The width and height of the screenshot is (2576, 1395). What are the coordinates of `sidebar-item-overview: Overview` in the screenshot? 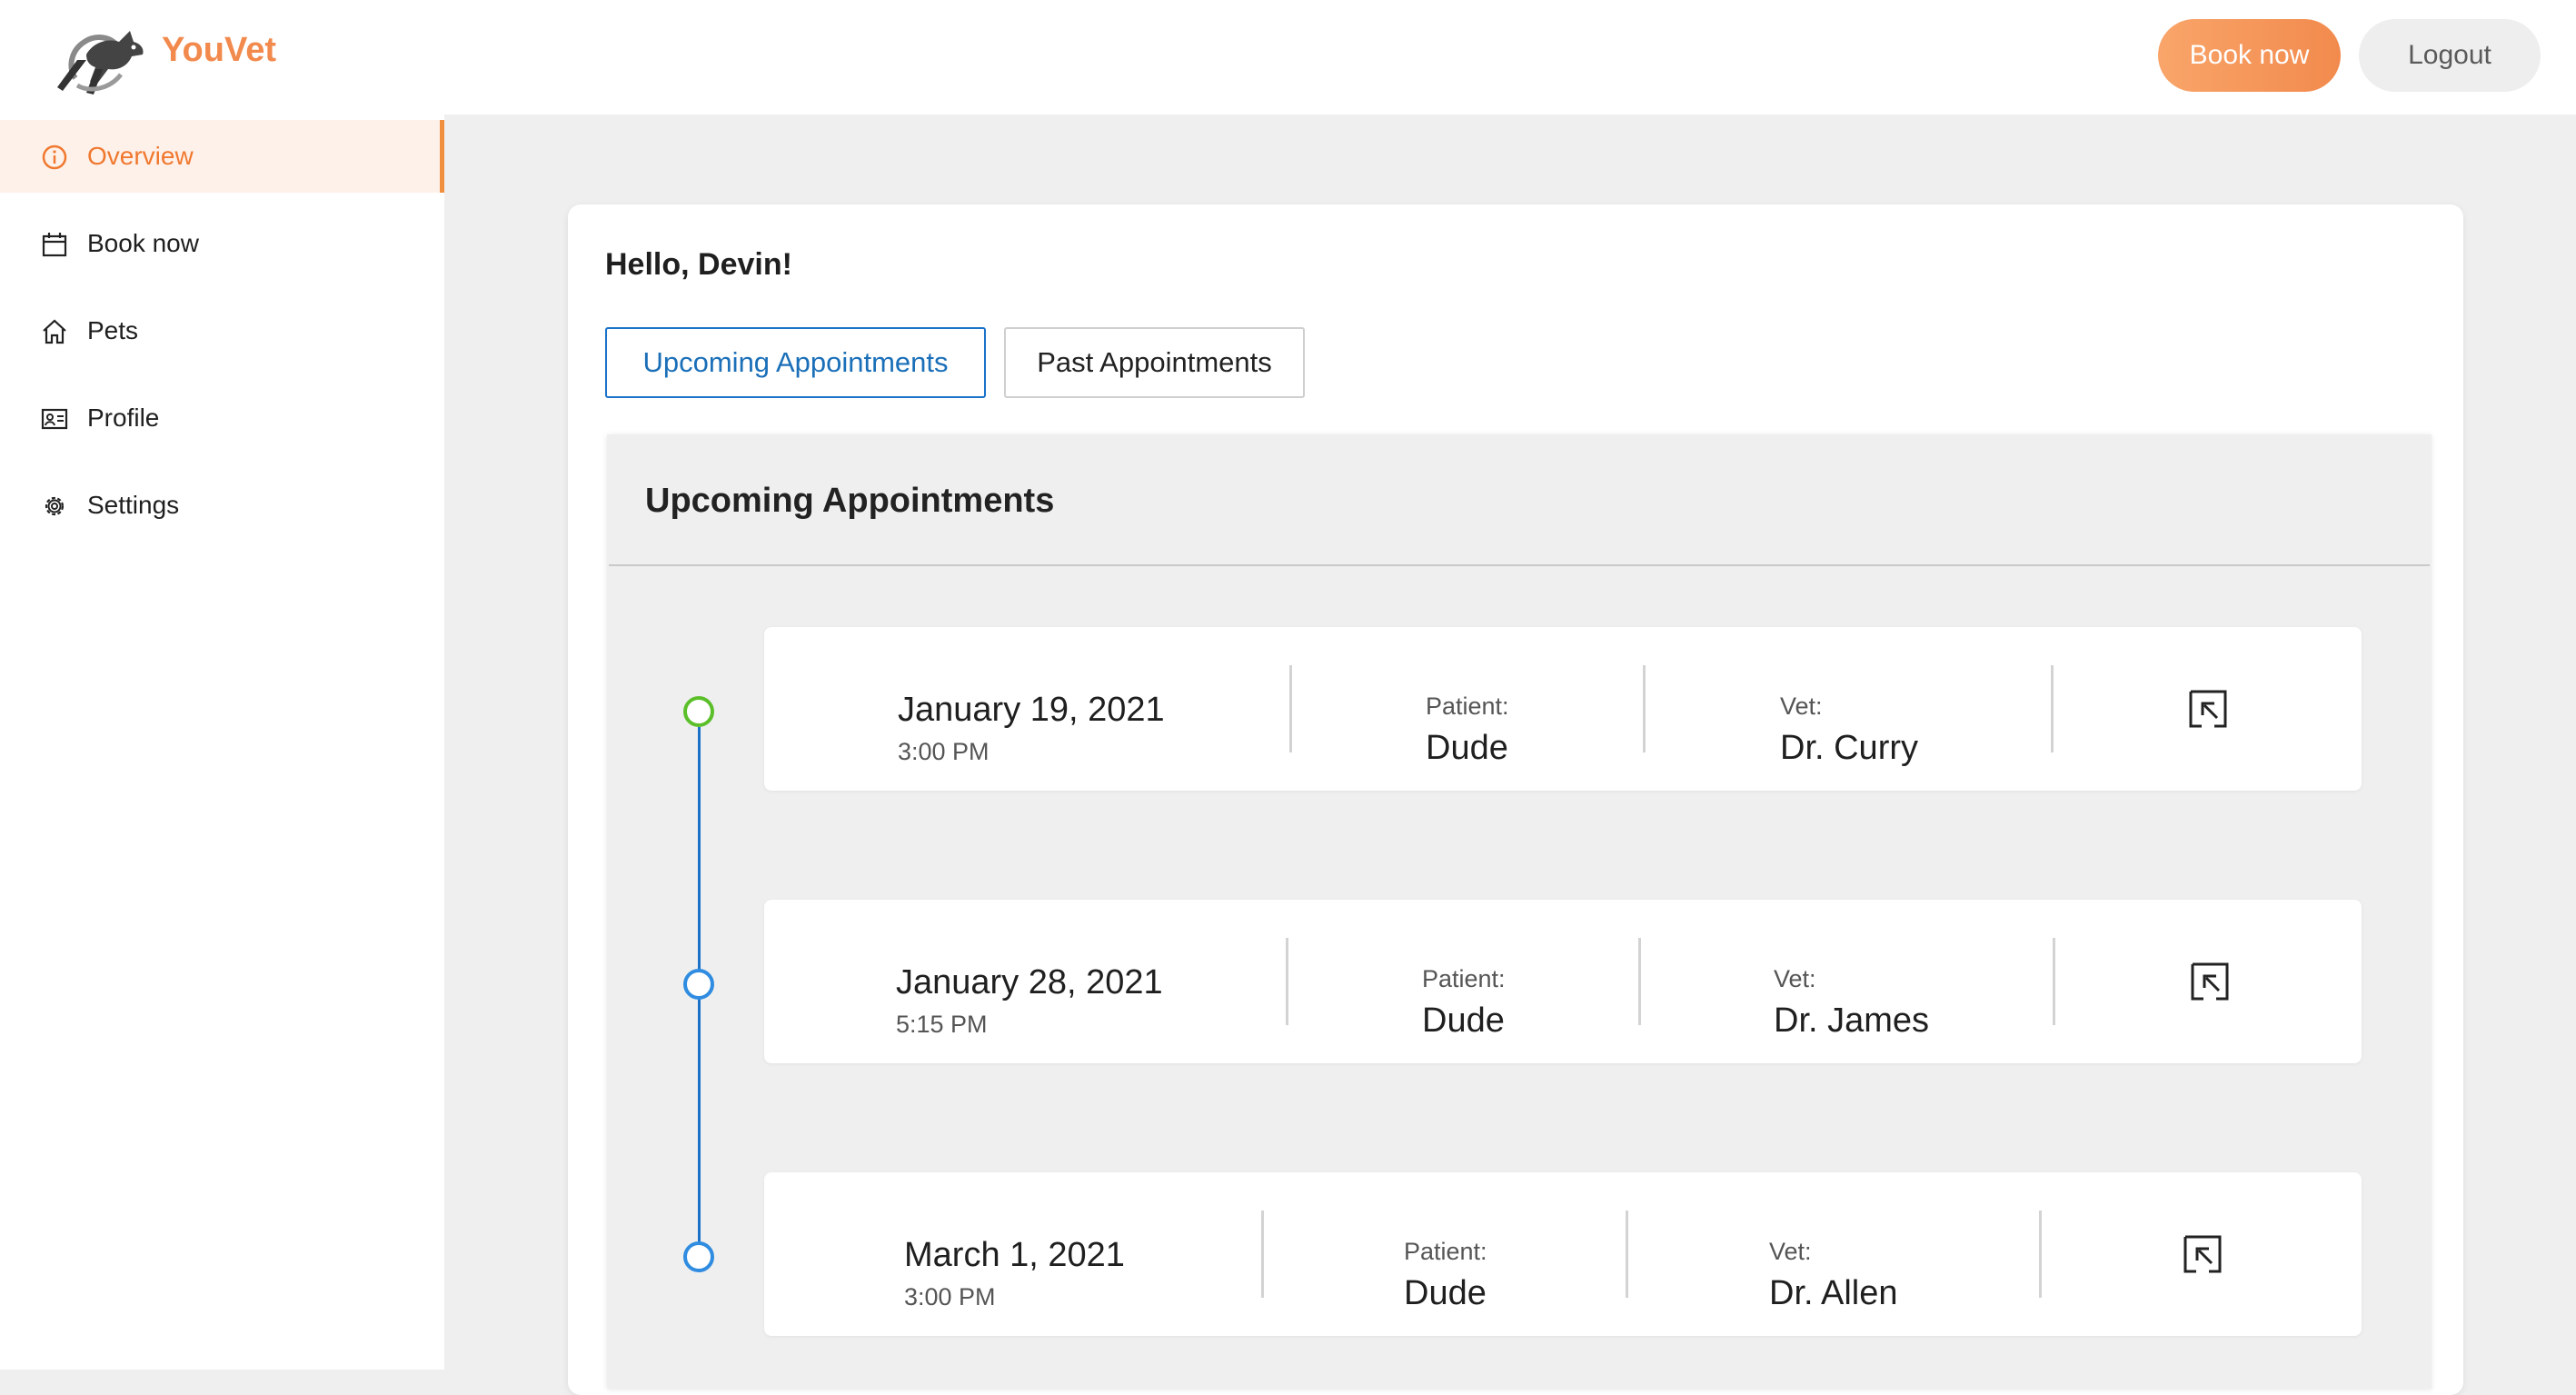 It's located at (222, 156).